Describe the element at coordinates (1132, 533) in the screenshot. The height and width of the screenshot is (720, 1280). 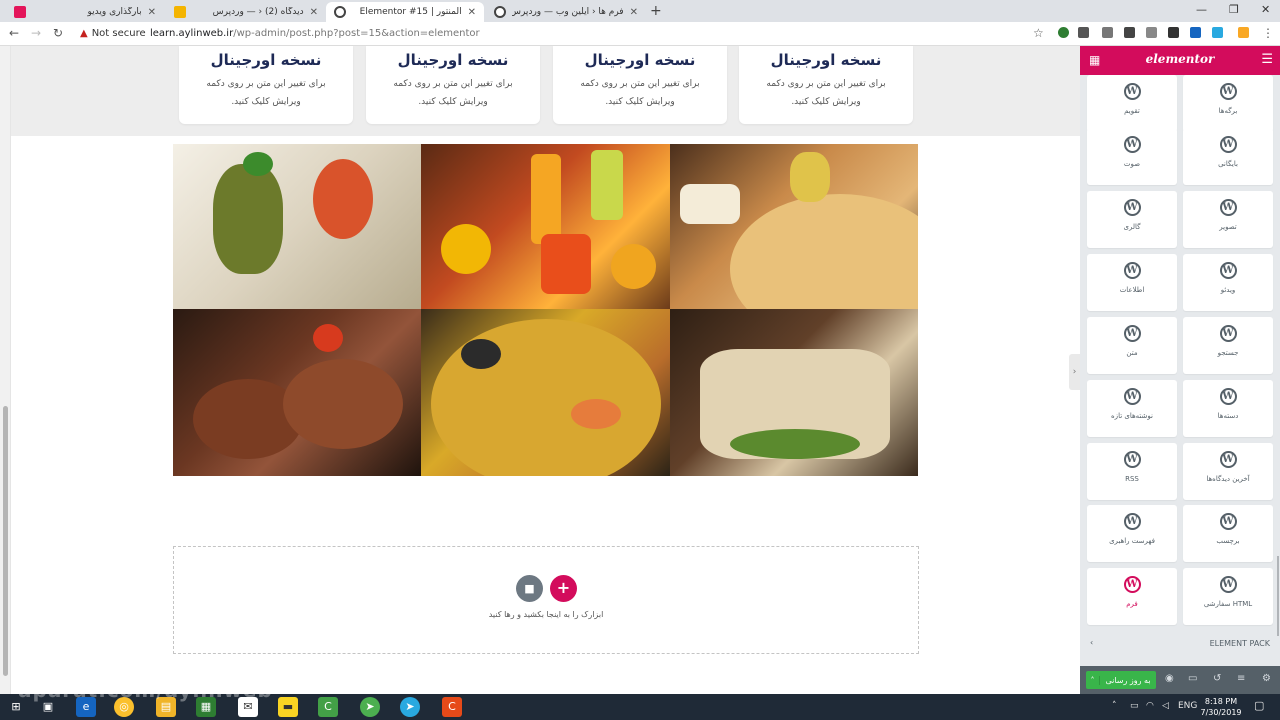
I see `widget-navigation-menu: W فهرست راهبری` at that location.